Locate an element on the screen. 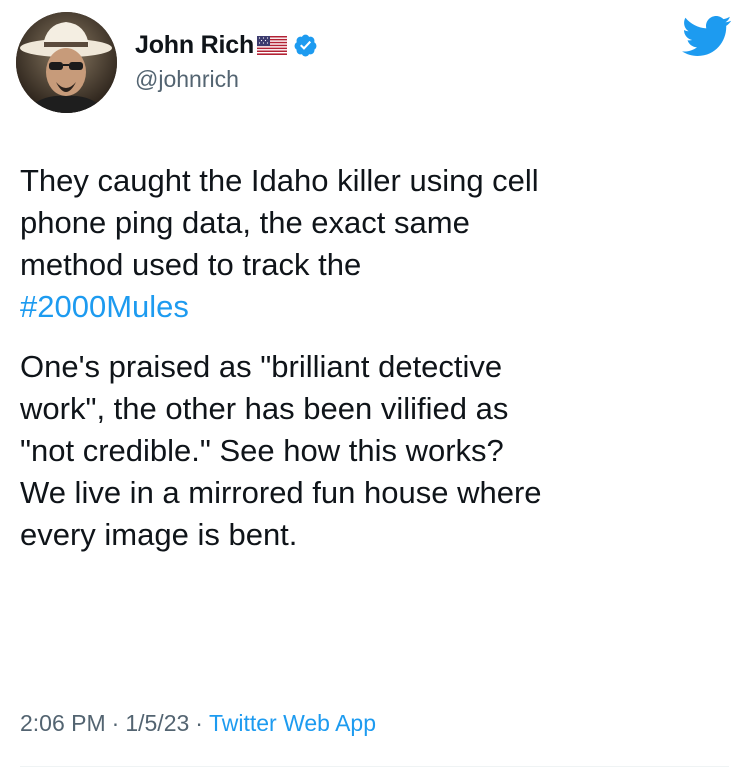  us-flag-icon is located at coordinates (272, 45).